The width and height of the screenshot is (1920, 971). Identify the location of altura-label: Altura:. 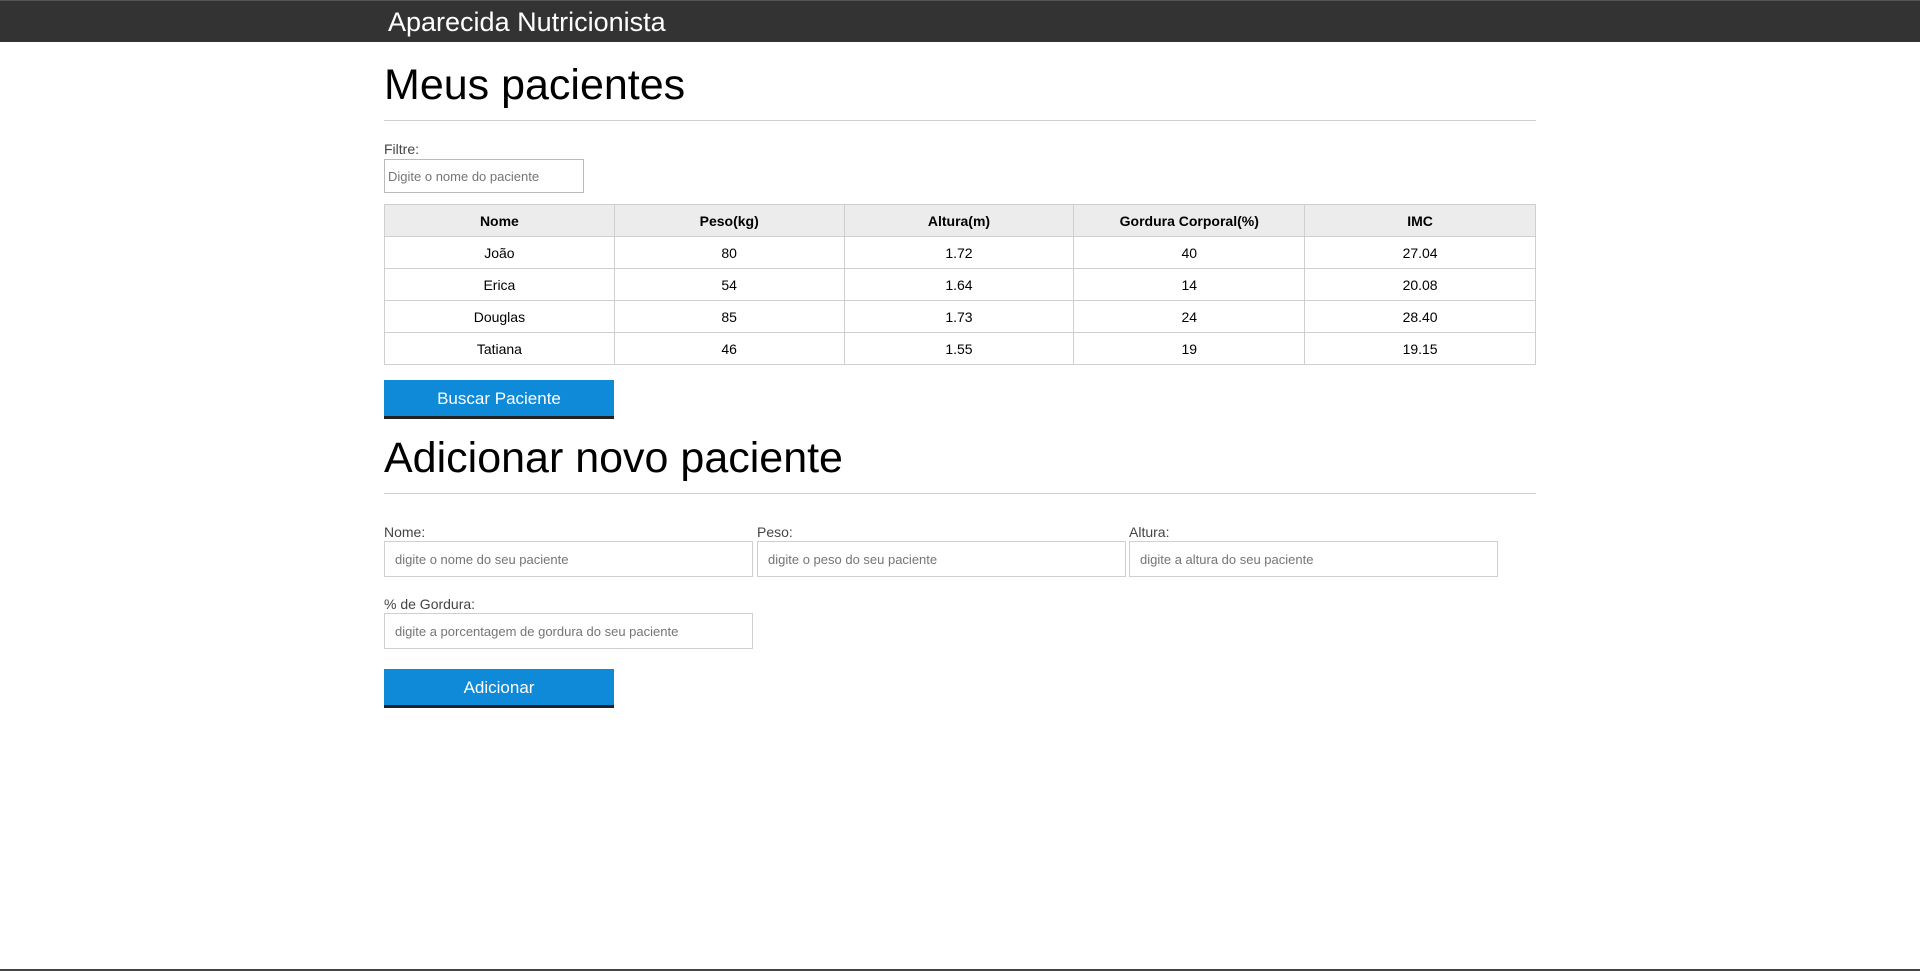
(1149, 532).